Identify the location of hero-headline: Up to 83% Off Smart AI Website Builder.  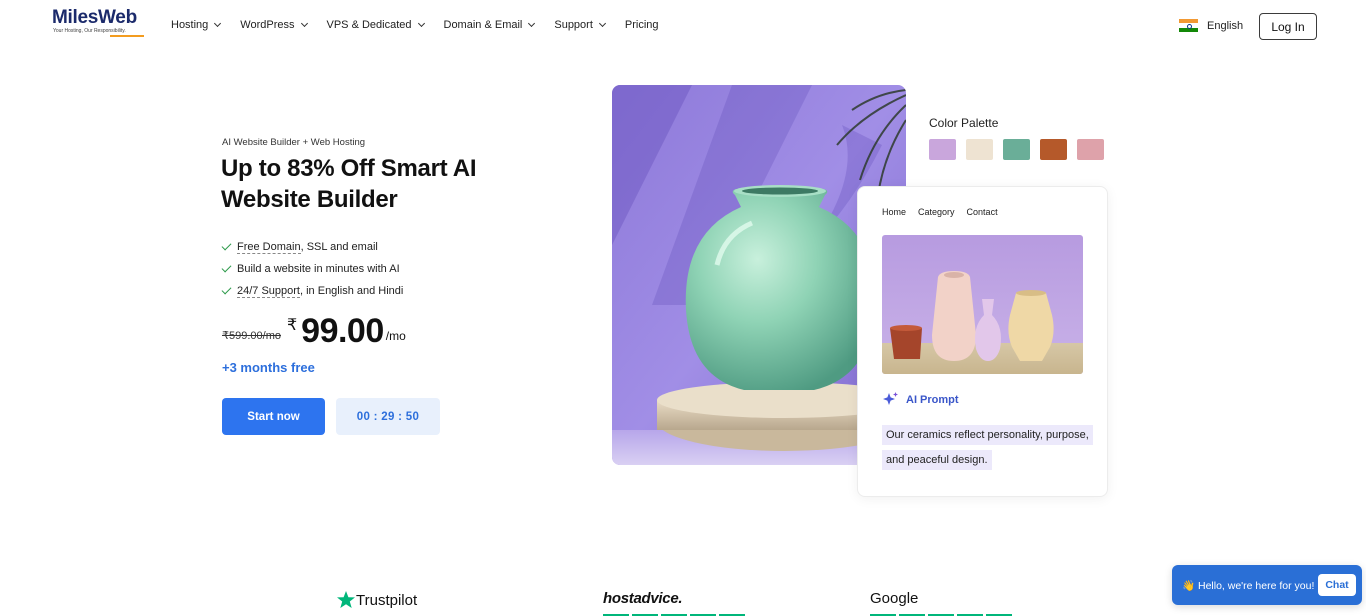
(349, 184).